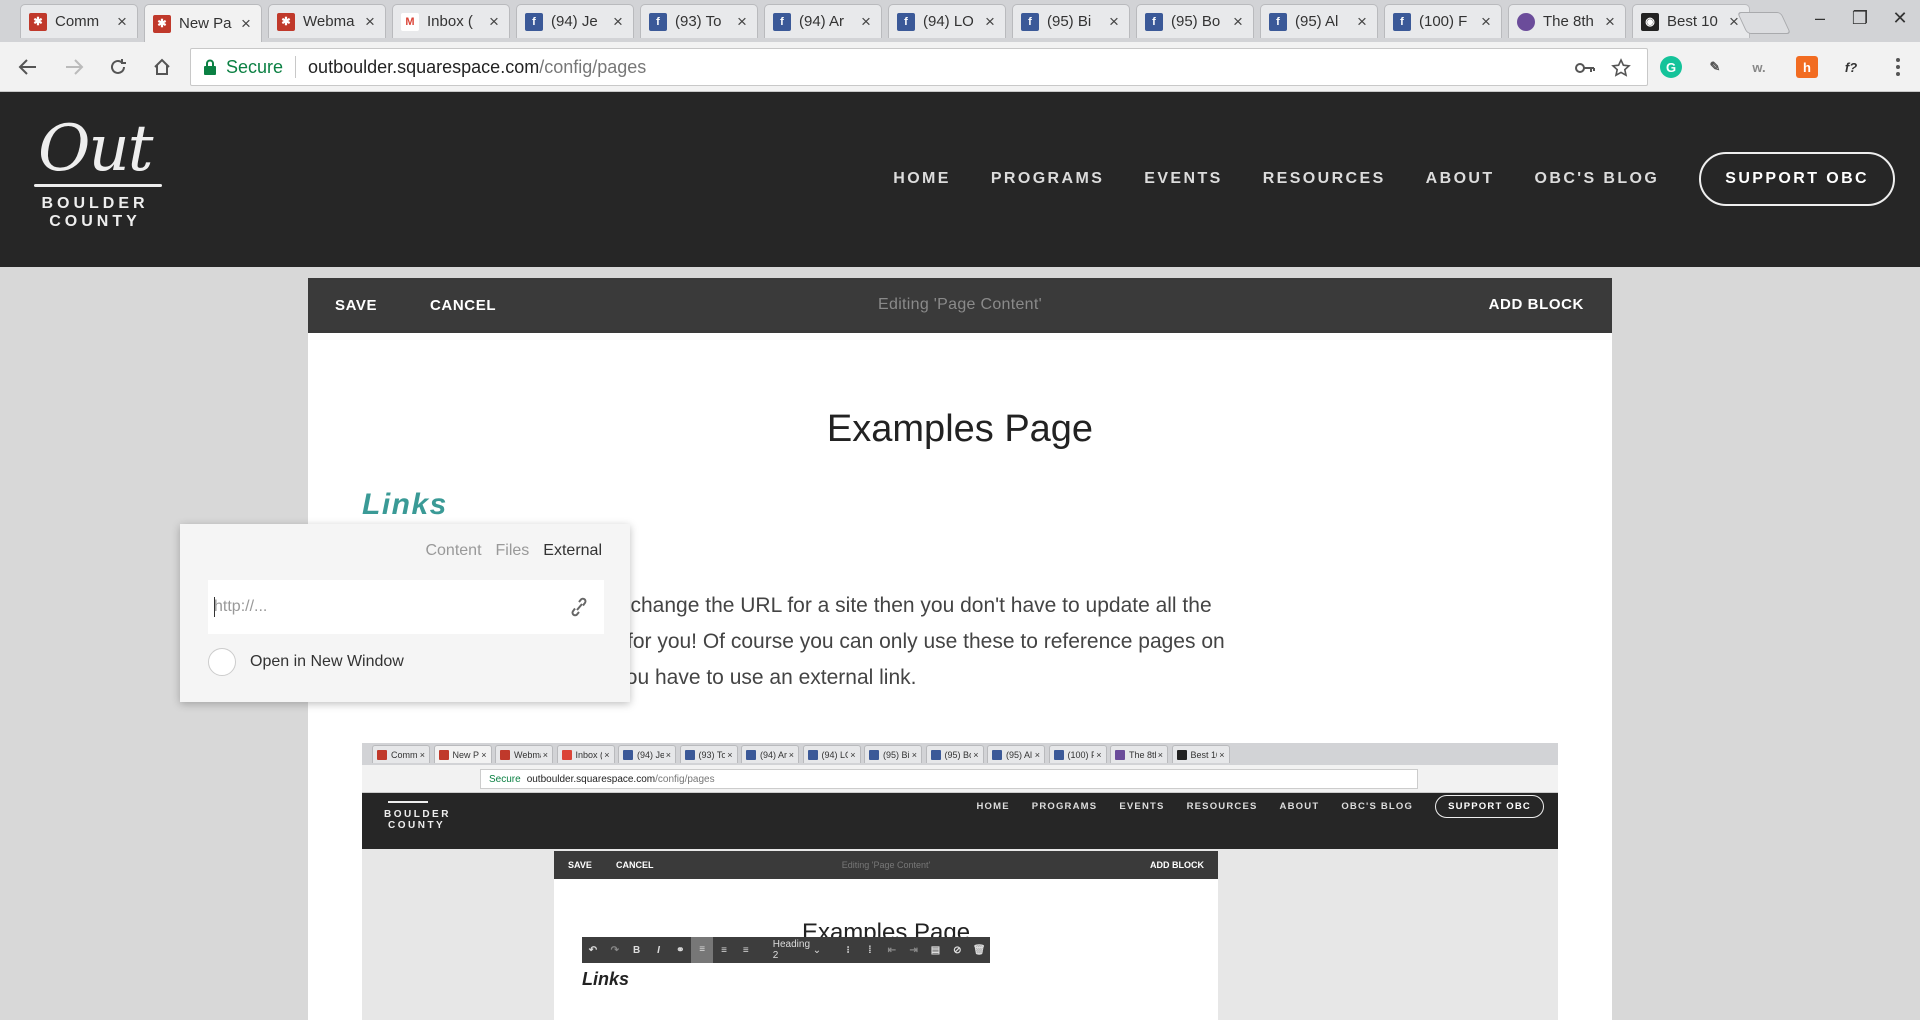 The image size is (1920, 1020). What do you see at coordinates (591, 779) in the screenshot?
I see `embedded-url-host: outboulder.squarespace.com` at bounding box center [591, 779].